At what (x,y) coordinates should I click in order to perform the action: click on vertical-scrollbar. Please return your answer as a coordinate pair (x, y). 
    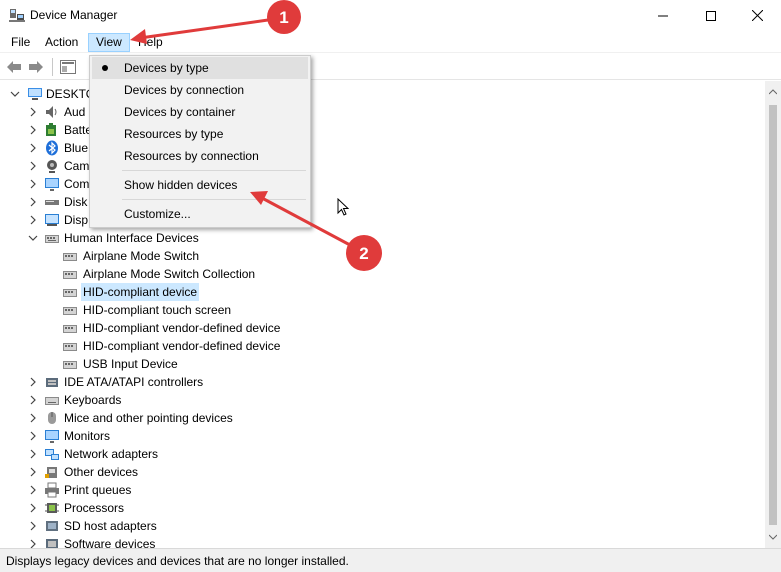
    Looking at the image, I should click on (773, 314).